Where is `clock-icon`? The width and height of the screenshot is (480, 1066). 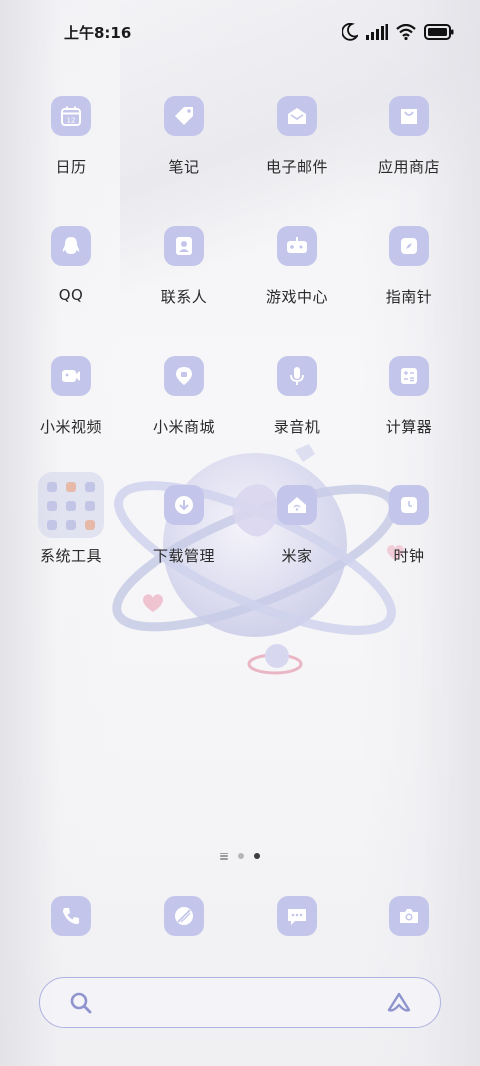
clock-icon is located at coordinates (409, 505).